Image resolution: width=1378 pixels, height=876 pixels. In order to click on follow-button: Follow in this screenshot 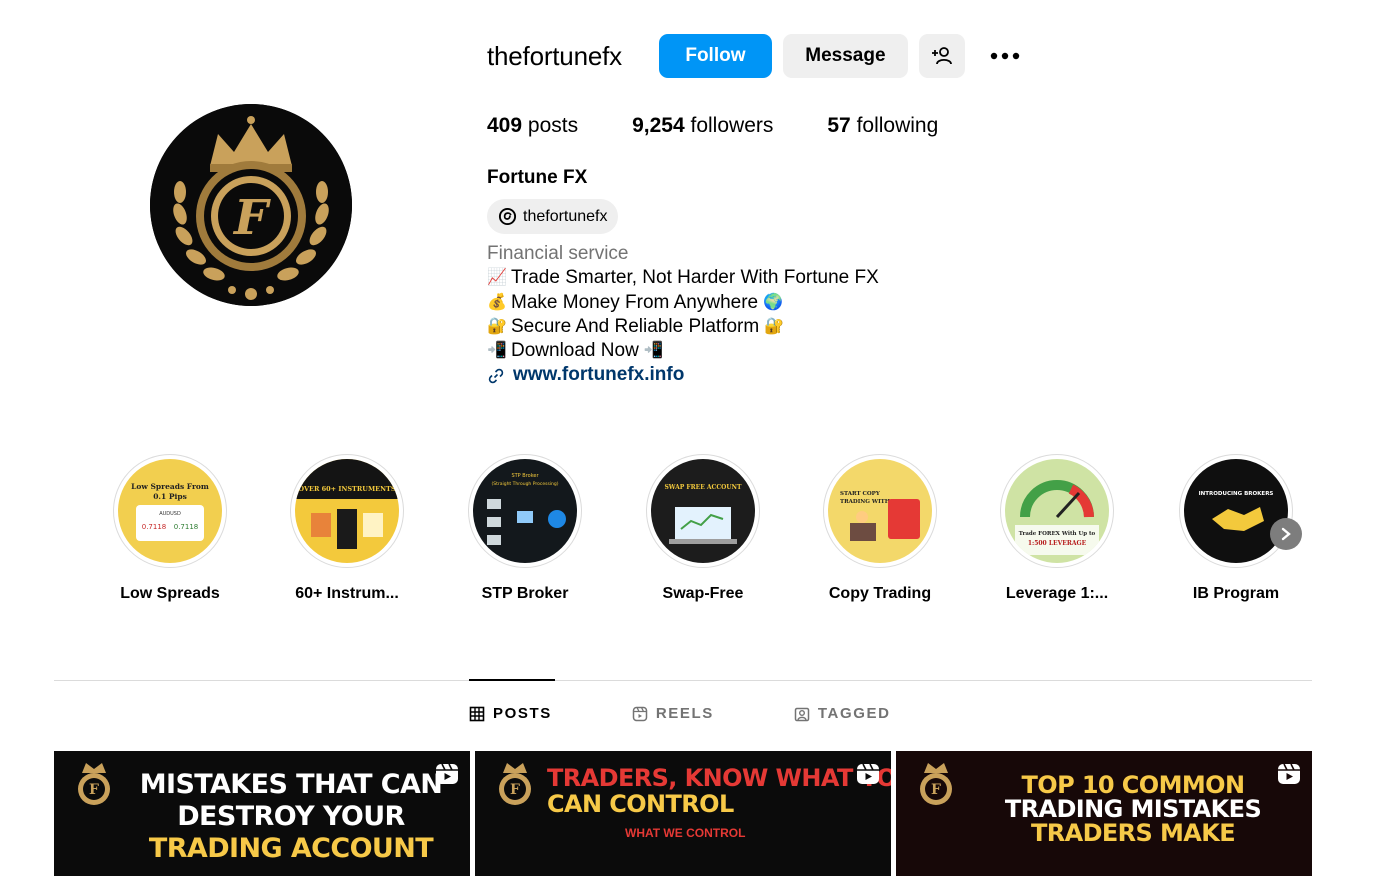, I will do `click(715, 56)`.